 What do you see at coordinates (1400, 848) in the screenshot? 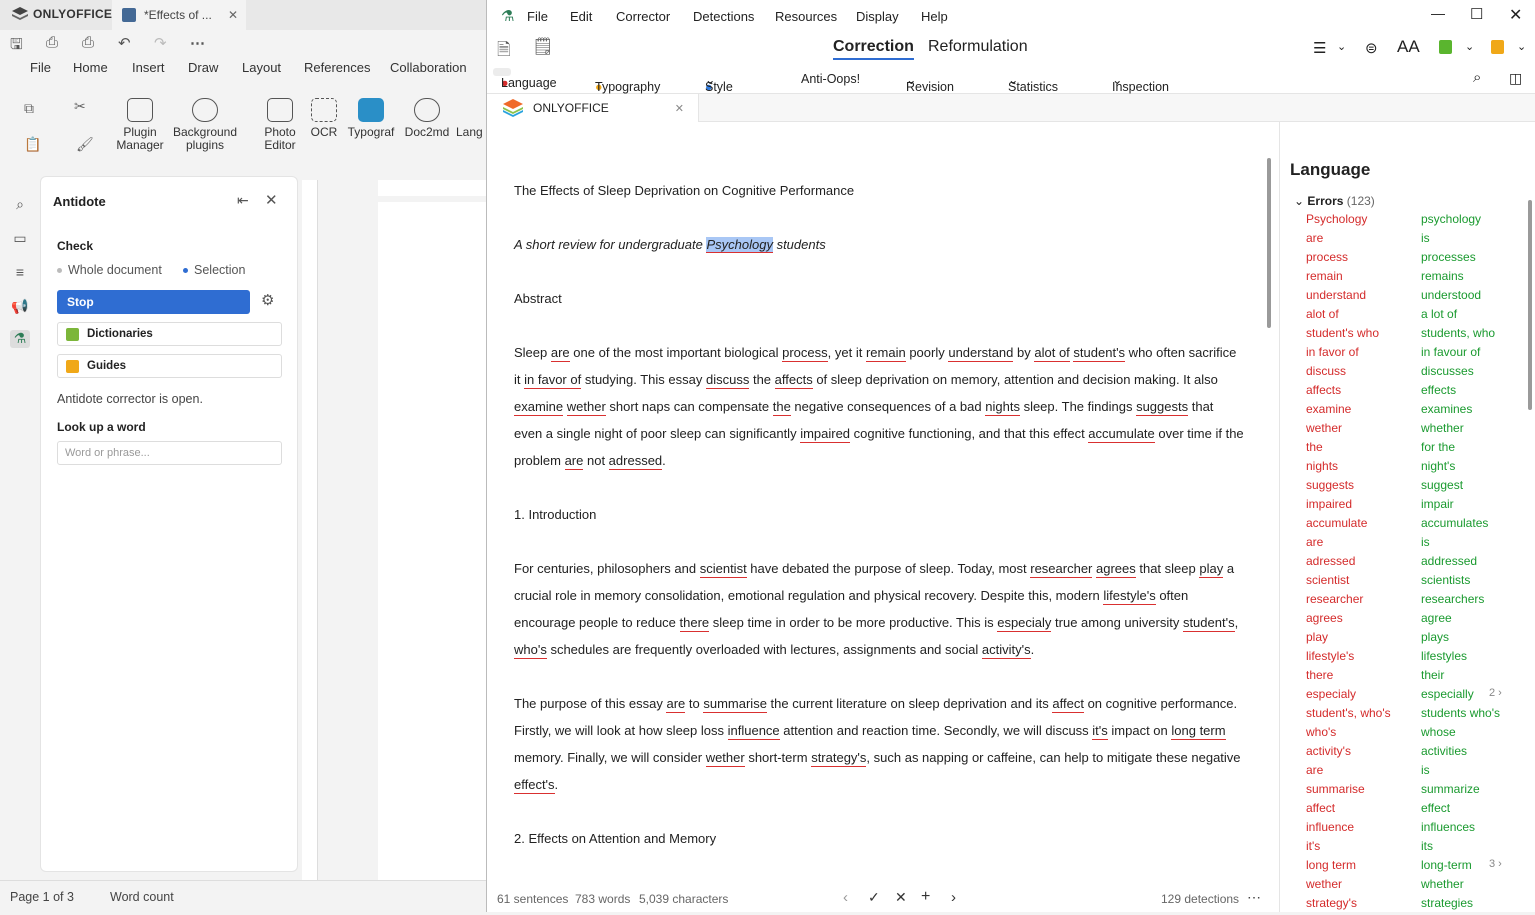
I see `error-row: it's its` at bounding box center [1400, 848].